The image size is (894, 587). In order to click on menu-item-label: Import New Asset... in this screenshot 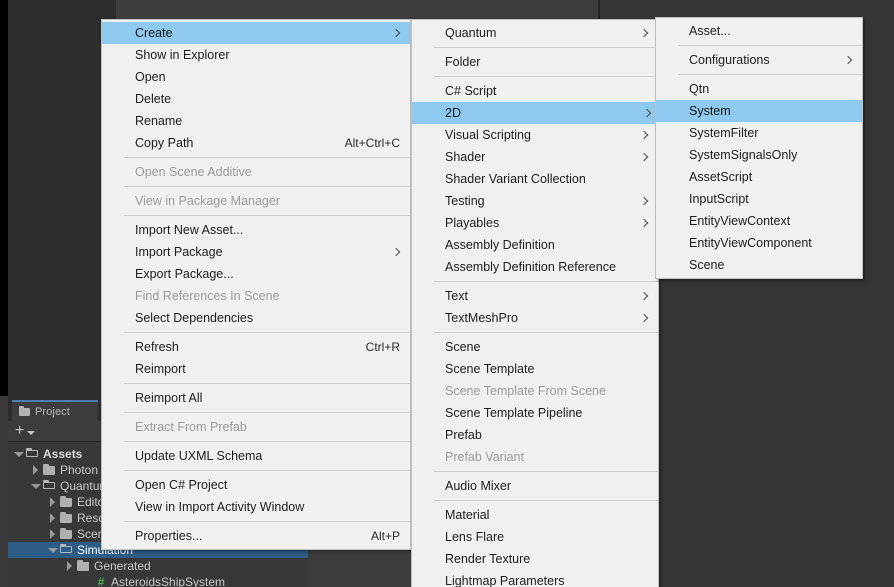, I will do `click(189, 230)`.